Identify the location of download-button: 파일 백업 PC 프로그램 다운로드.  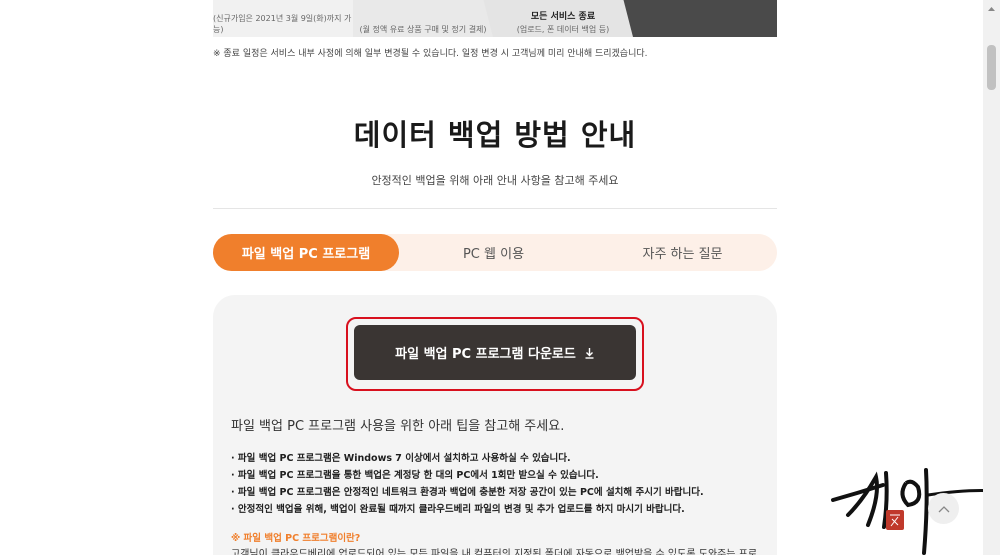
(495, 352).